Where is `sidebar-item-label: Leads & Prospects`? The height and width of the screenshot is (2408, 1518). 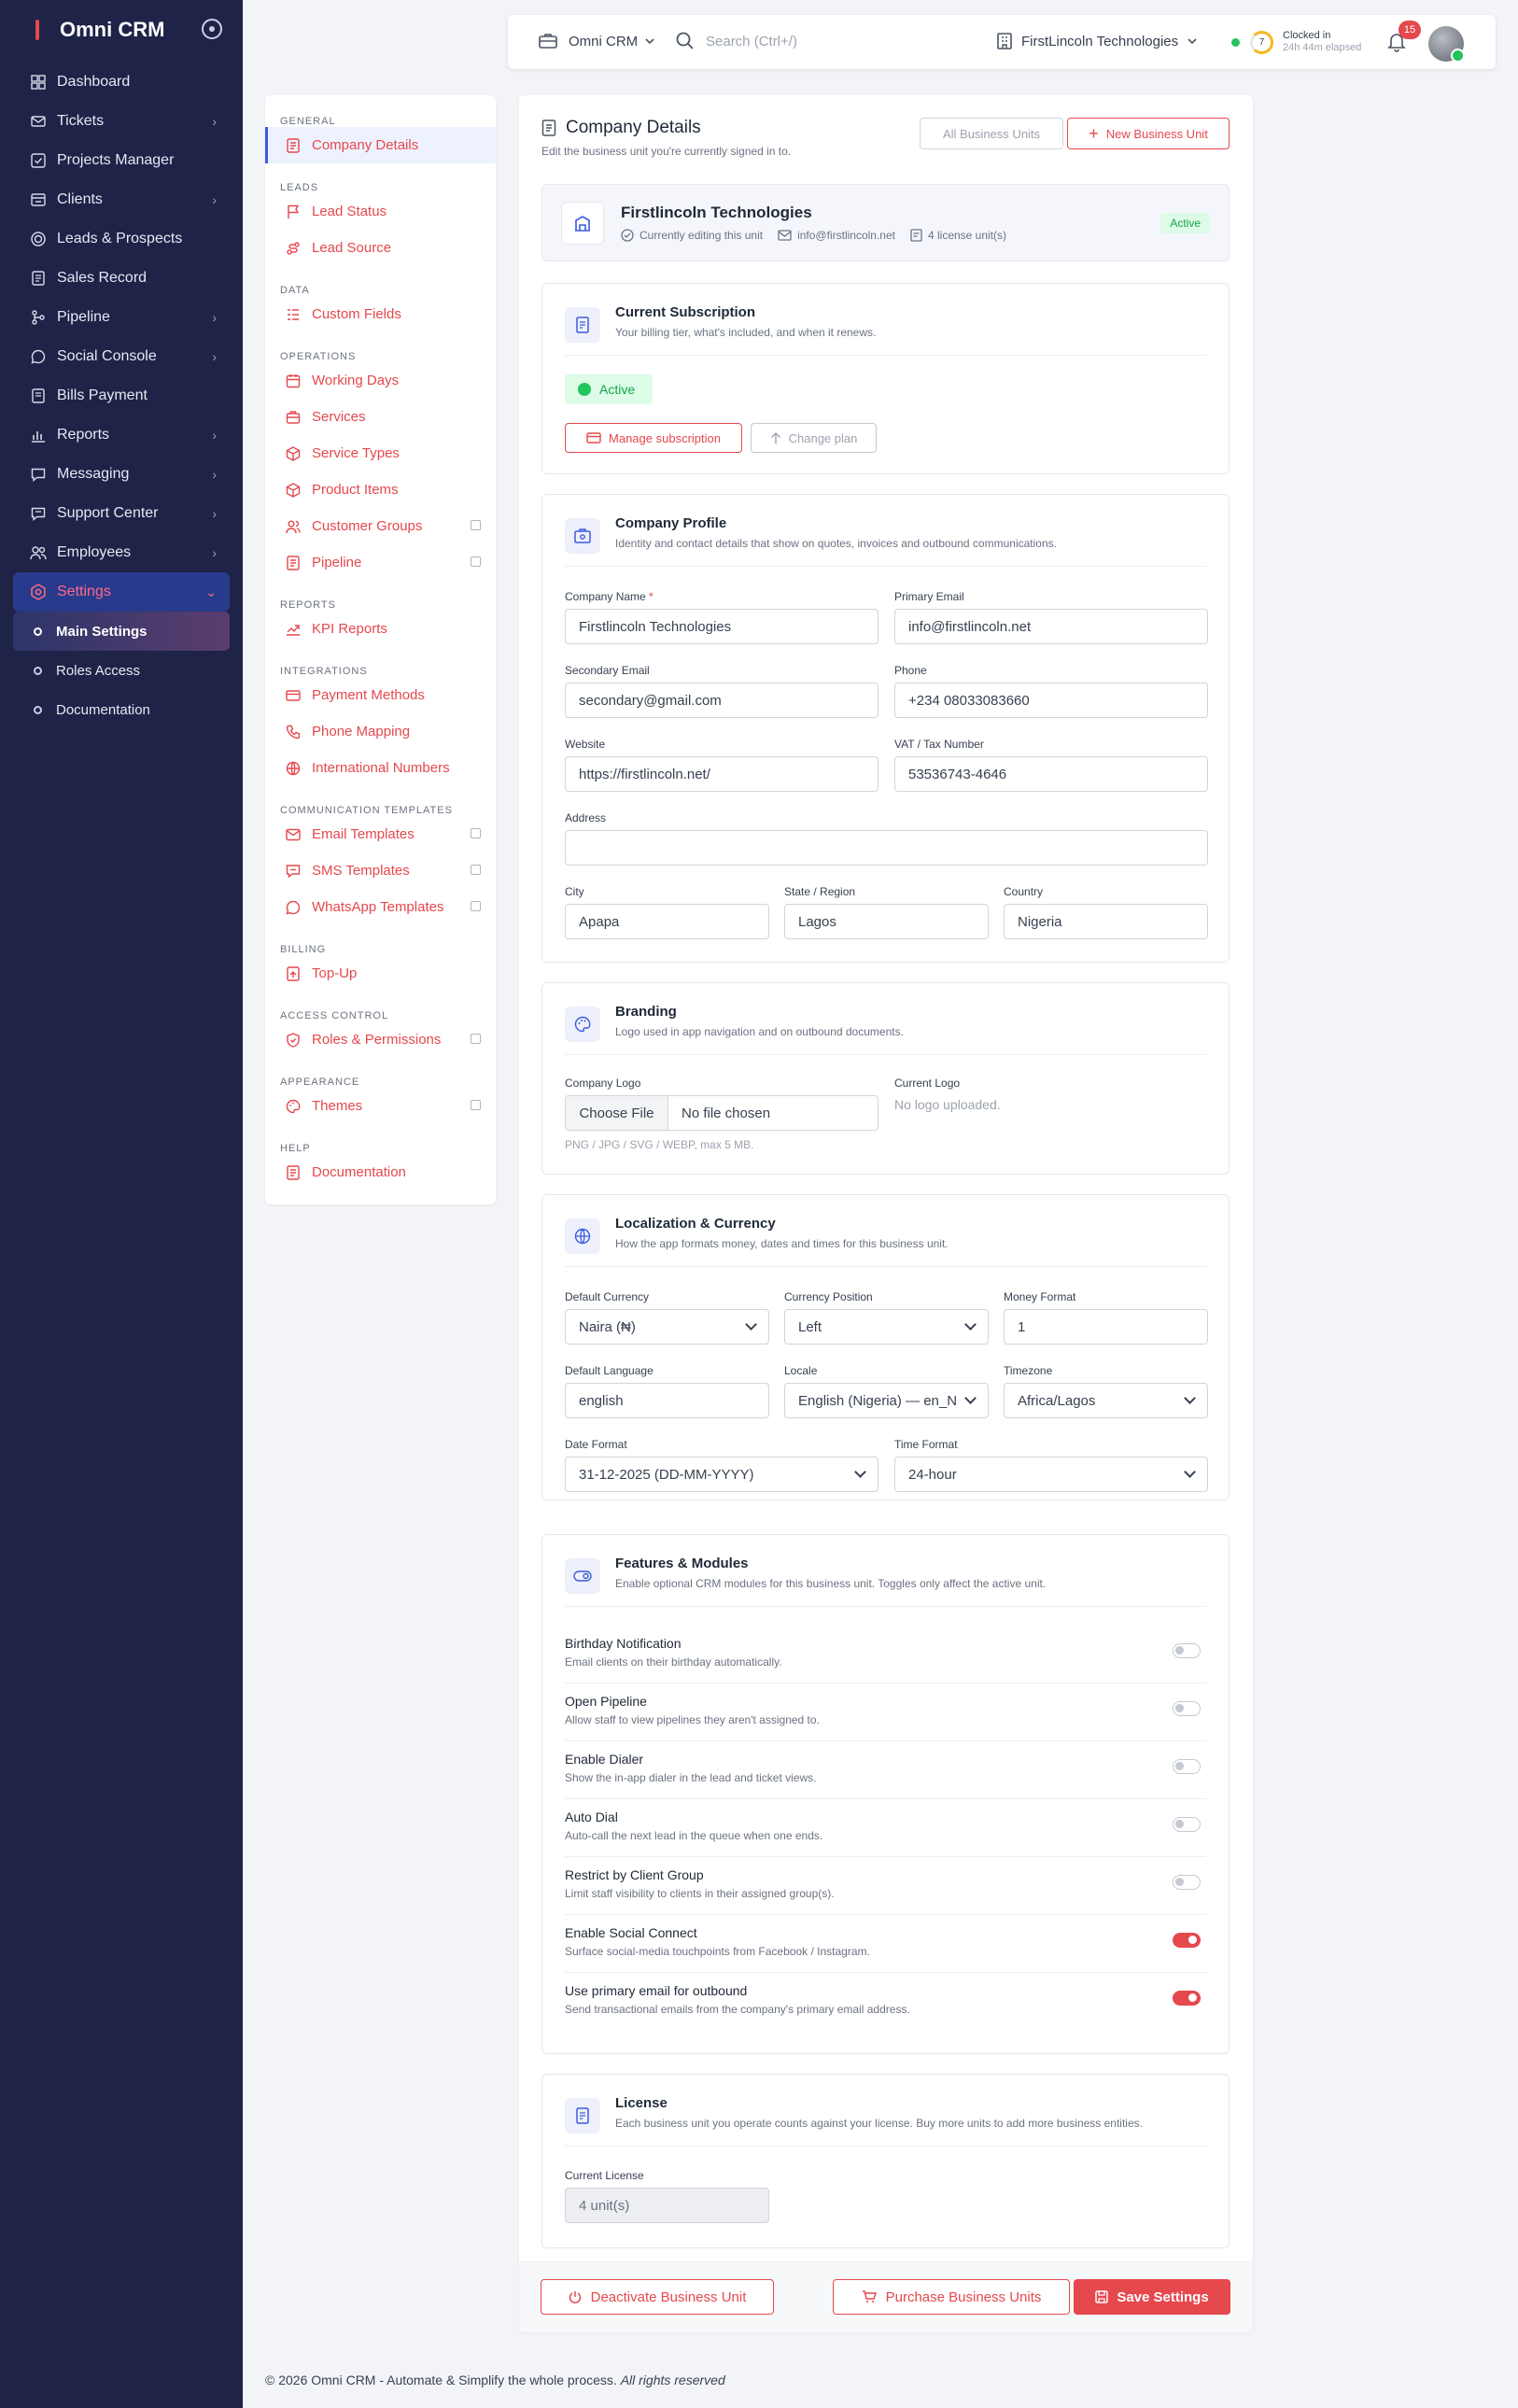 sidebar-item-label: Leads & Prospects is located at coordinates (120, 239).